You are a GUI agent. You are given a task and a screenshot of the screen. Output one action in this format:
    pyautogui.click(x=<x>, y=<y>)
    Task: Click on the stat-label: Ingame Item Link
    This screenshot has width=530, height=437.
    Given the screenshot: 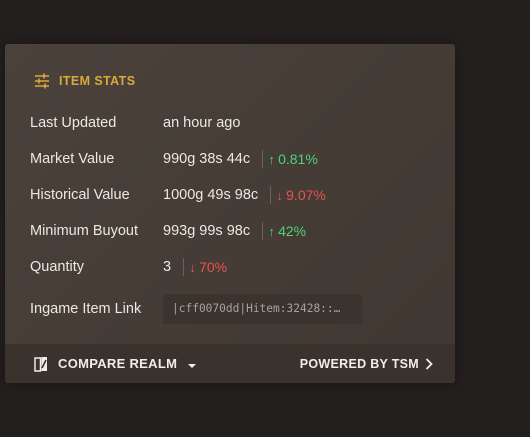 What is the action you would take?
    pyautogui.click(x=86, y=309)
    